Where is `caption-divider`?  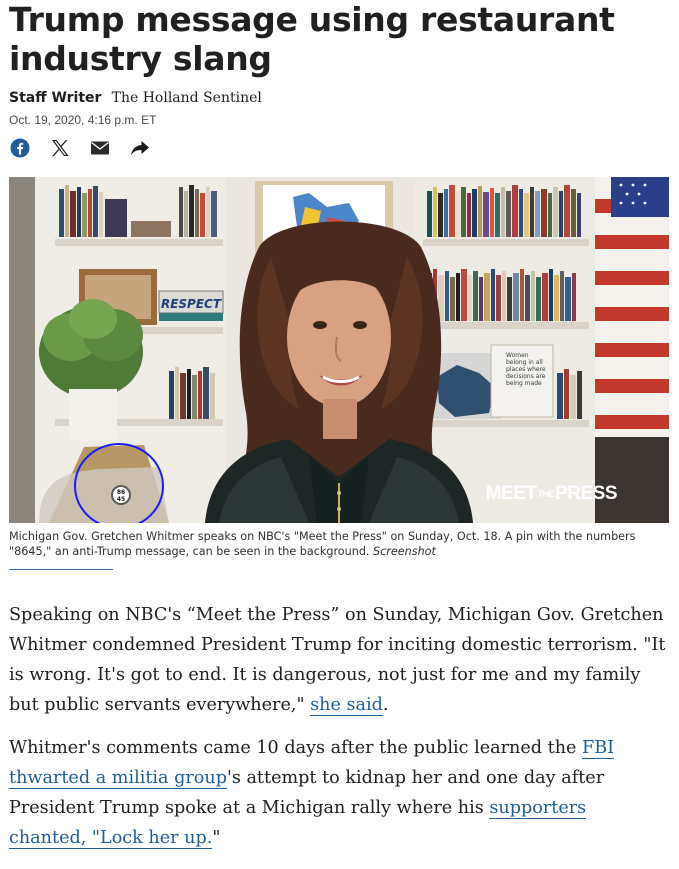
caption-divider is located at coordinates (61, 569).